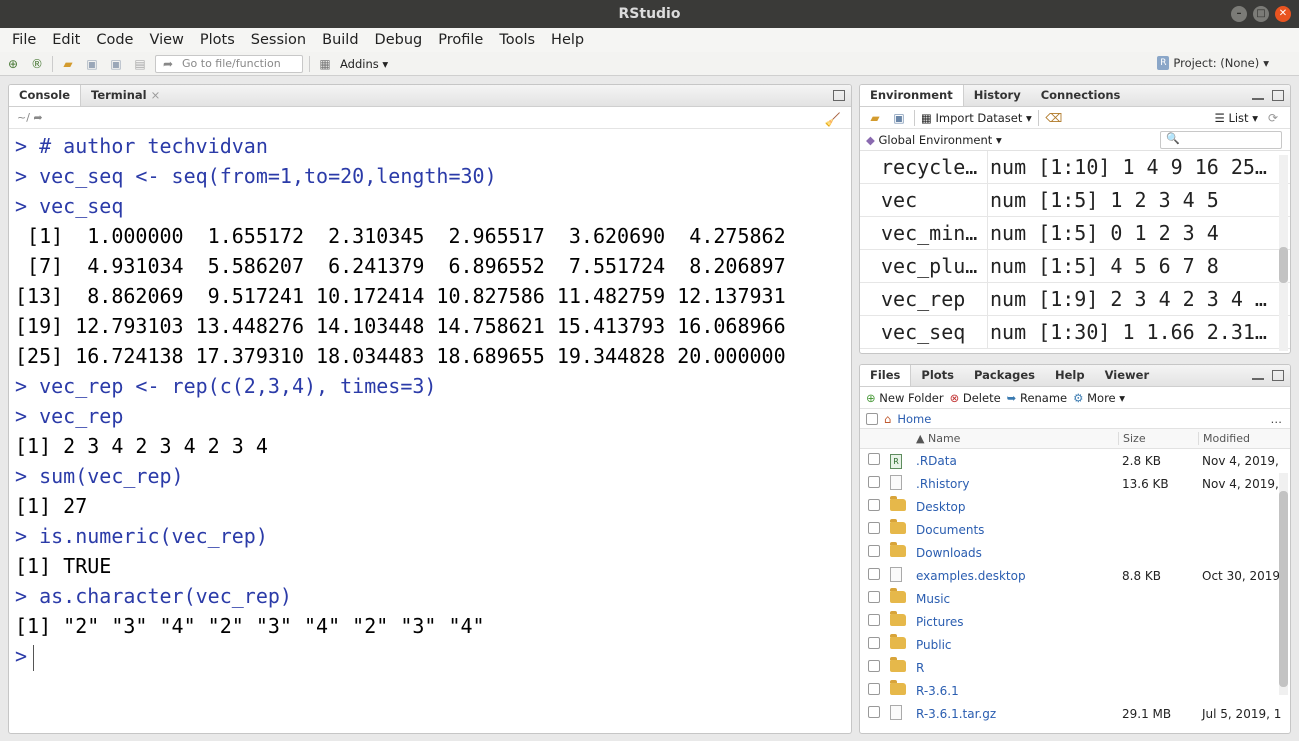 The height and width of the screenshot is (741, 1299). What do you see at coordinates (1099, 398) in the screenshot?
I see `more-dropdown: ⚙ More ▾` at bounding box center [1099, 398].